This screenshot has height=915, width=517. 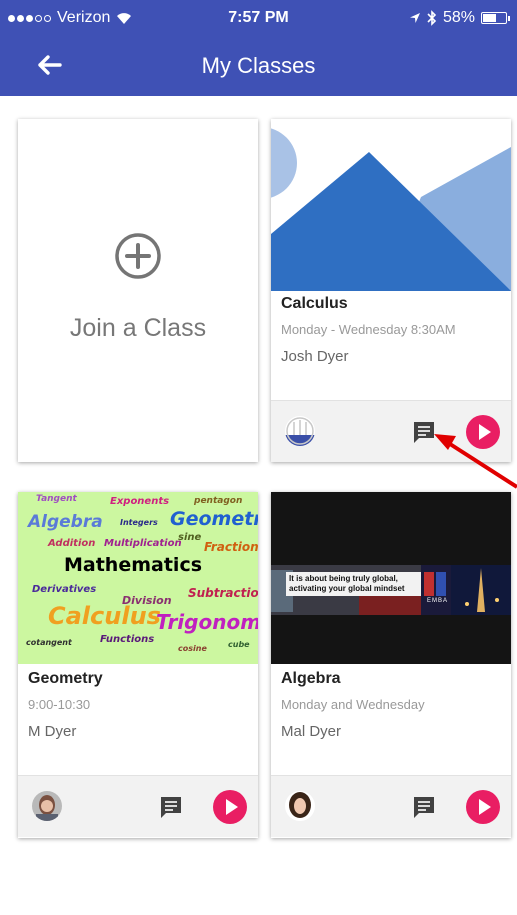 I want to click on cover-word: Geometry, so click(x=214, y=519).